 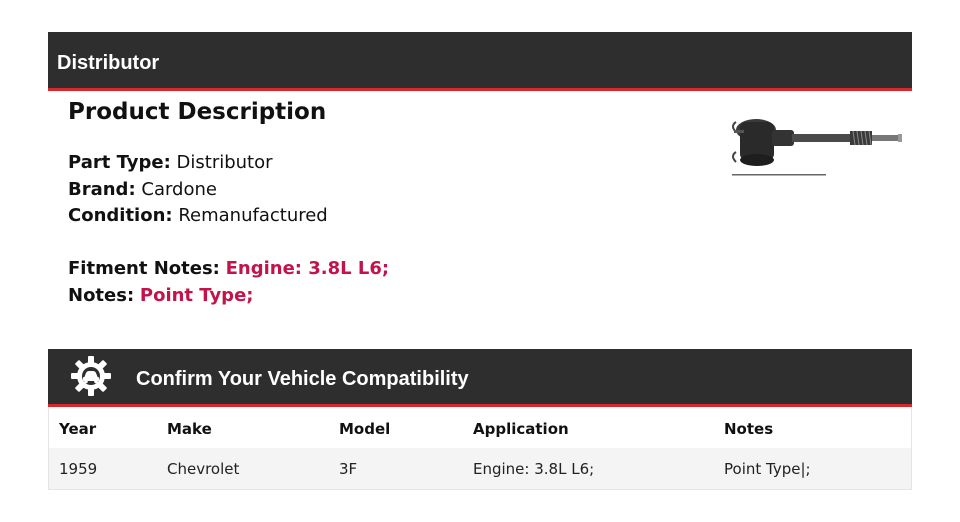 I want to click on part-type-label: Part Type:, so click(x=119, y=162).